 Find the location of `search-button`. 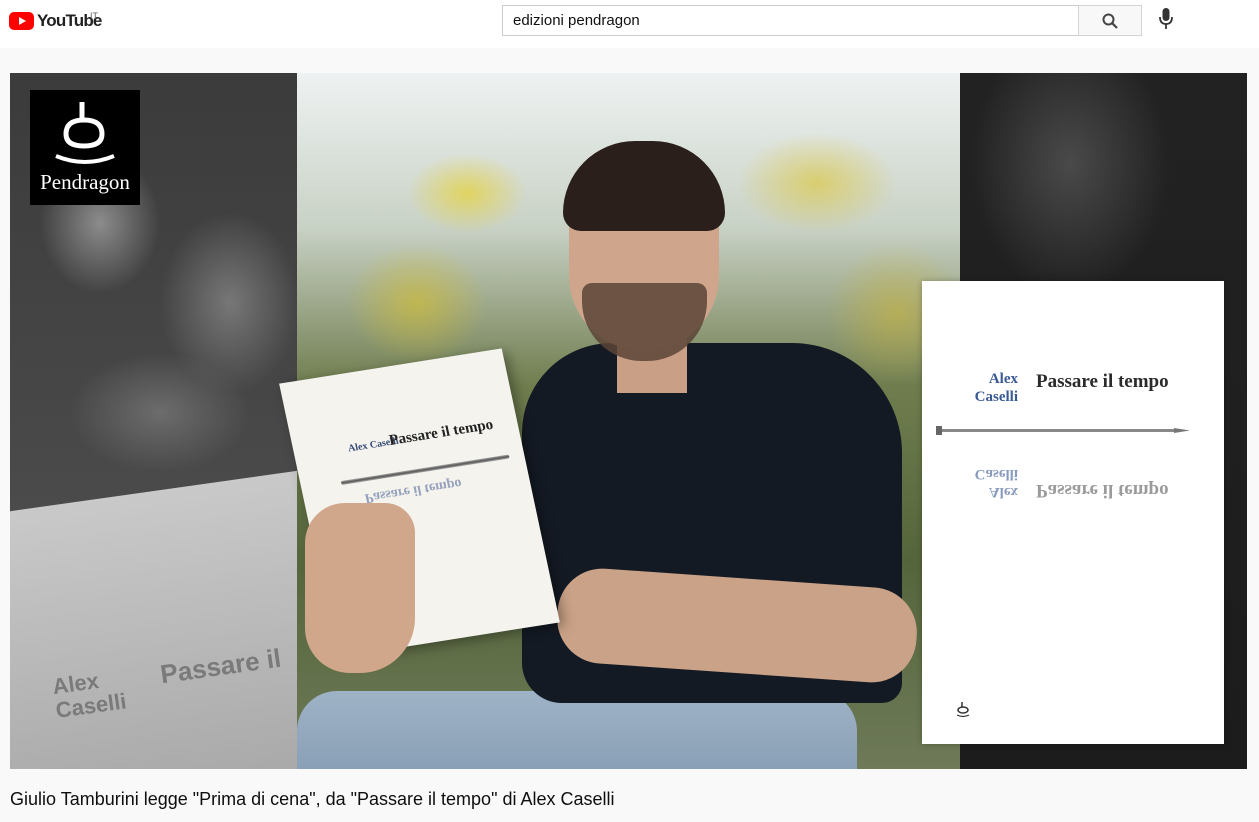

search-button is located at coordinates (1110, 20).